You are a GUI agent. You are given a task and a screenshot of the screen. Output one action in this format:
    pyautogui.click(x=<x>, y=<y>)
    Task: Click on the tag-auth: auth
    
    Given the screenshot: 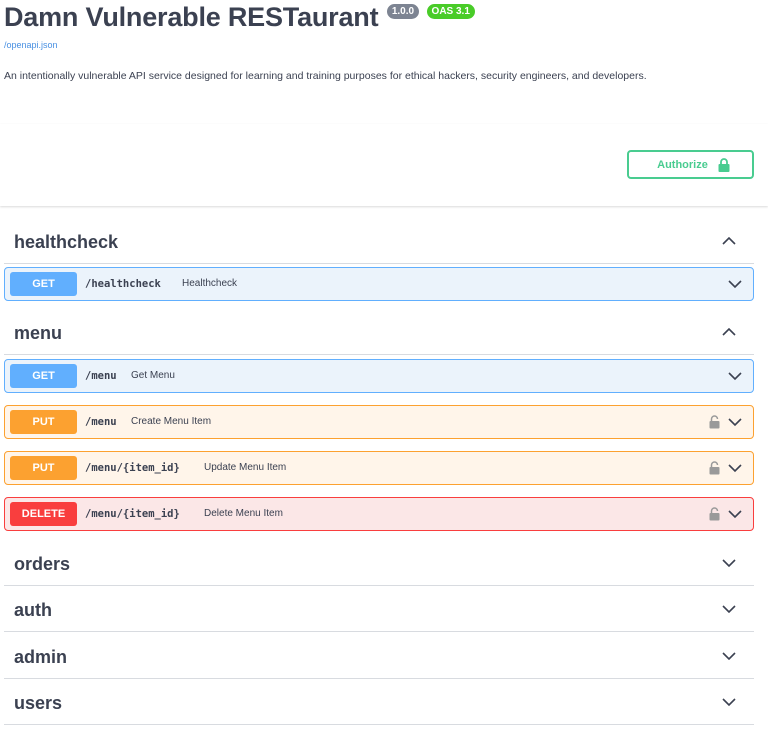 What is the action you would take?
    pyautogui.click(x=379, y=609)
    